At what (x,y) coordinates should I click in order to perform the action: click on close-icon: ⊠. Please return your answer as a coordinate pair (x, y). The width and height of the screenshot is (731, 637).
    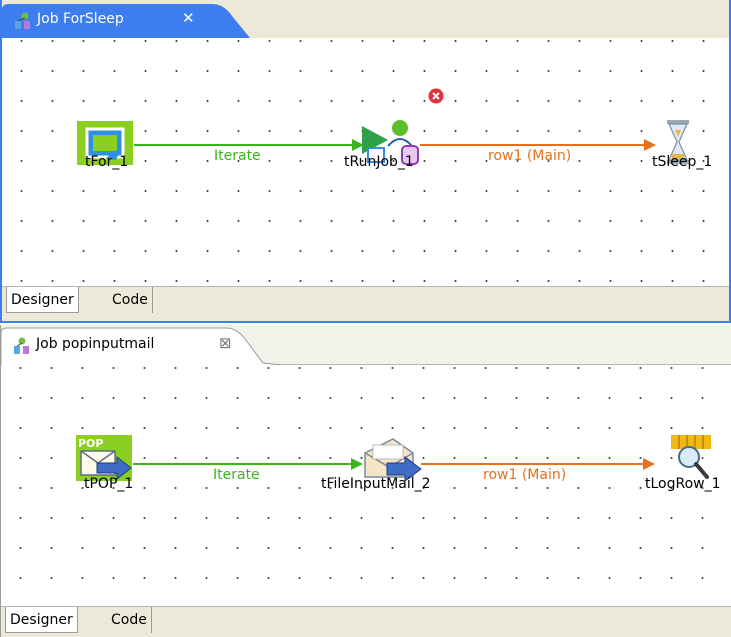
    Looking at the image, I should click on (225, 343).